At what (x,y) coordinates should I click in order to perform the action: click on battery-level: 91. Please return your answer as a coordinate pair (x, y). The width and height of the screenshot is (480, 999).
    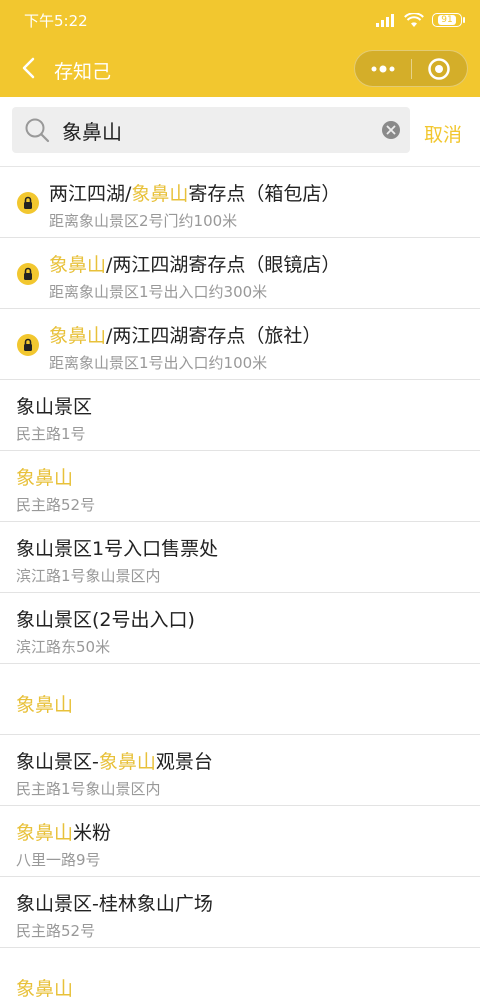
    Looking at the image, I should click on (447, 20).